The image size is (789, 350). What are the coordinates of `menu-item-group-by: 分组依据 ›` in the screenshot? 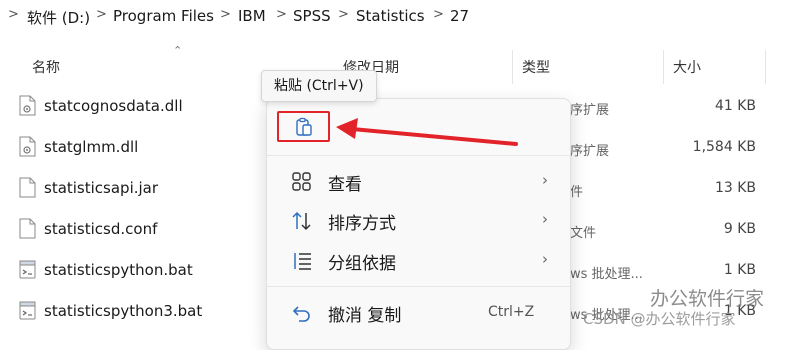 It's located at (418, 261).